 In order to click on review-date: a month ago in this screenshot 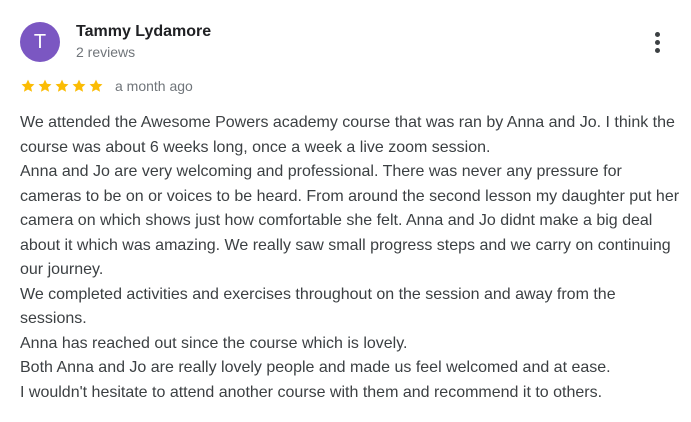, I will do `click(154, 86)`.